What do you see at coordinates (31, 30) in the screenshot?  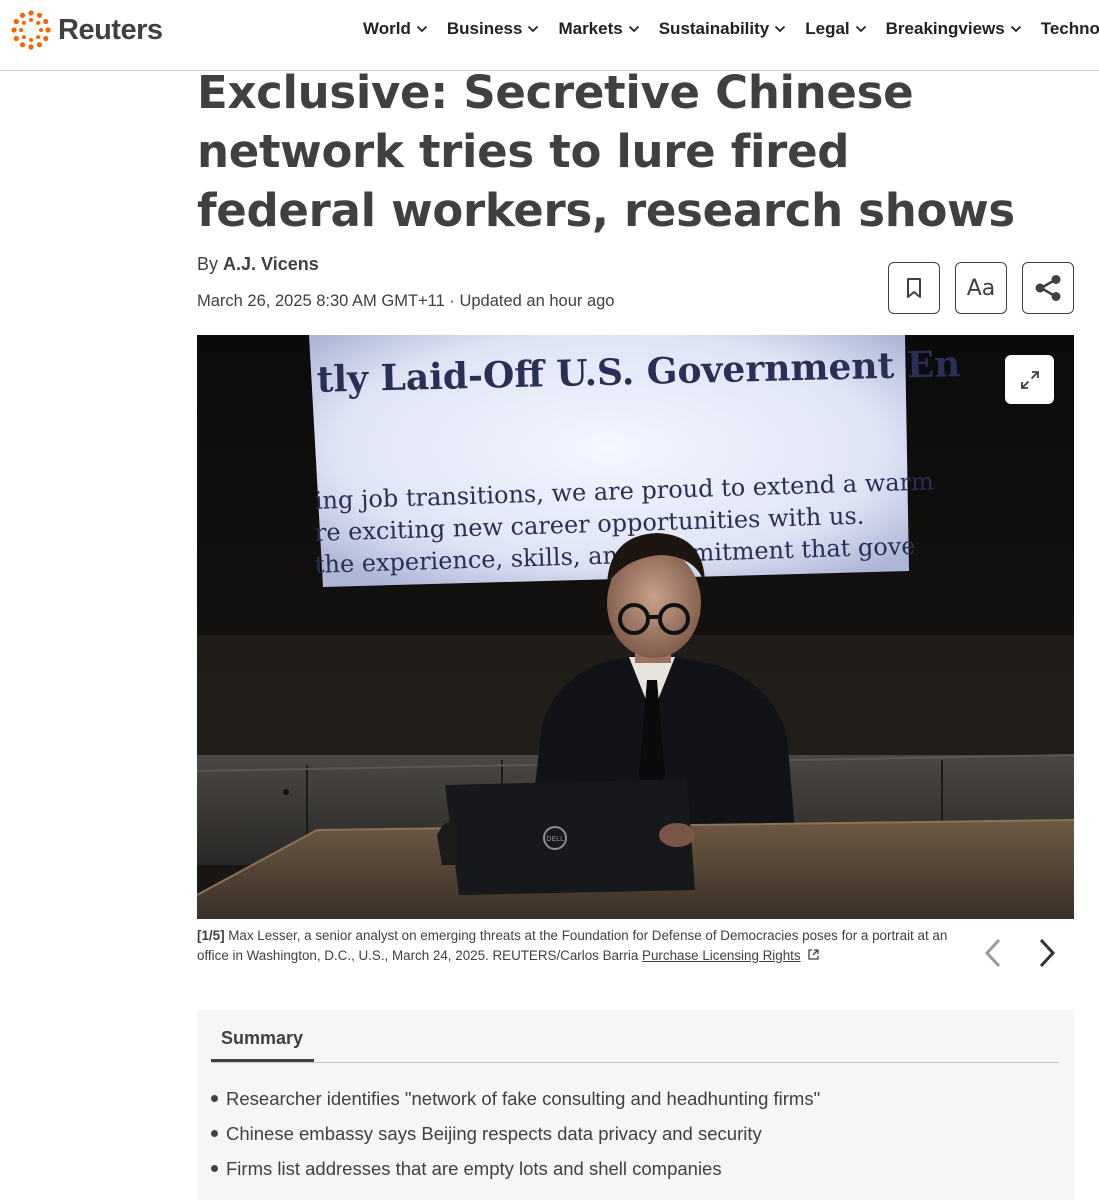 I see `reuters-logo-icon` at bounding box center [31, 30].